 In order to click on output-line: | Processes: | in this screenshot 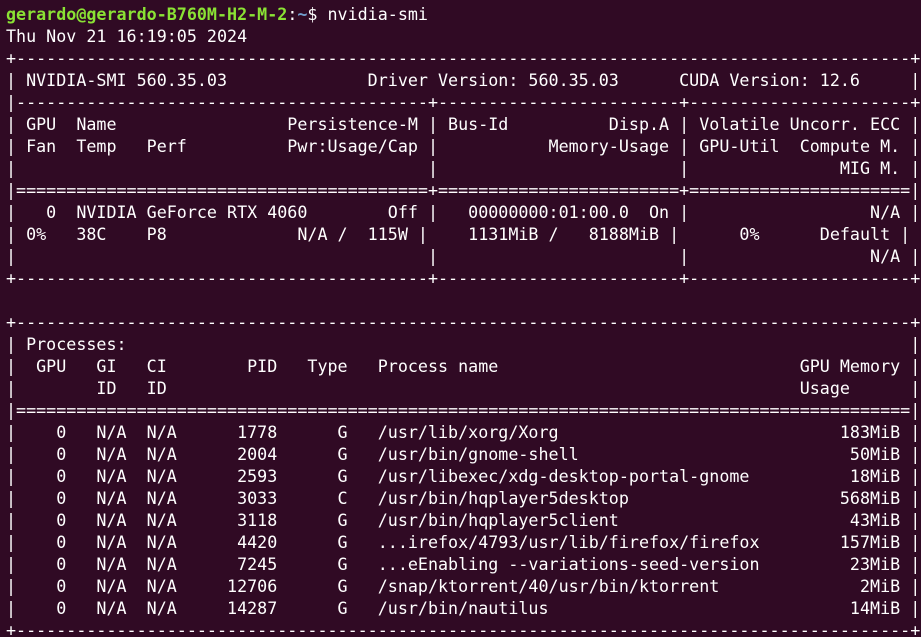, I will do `click(463, 344)`.